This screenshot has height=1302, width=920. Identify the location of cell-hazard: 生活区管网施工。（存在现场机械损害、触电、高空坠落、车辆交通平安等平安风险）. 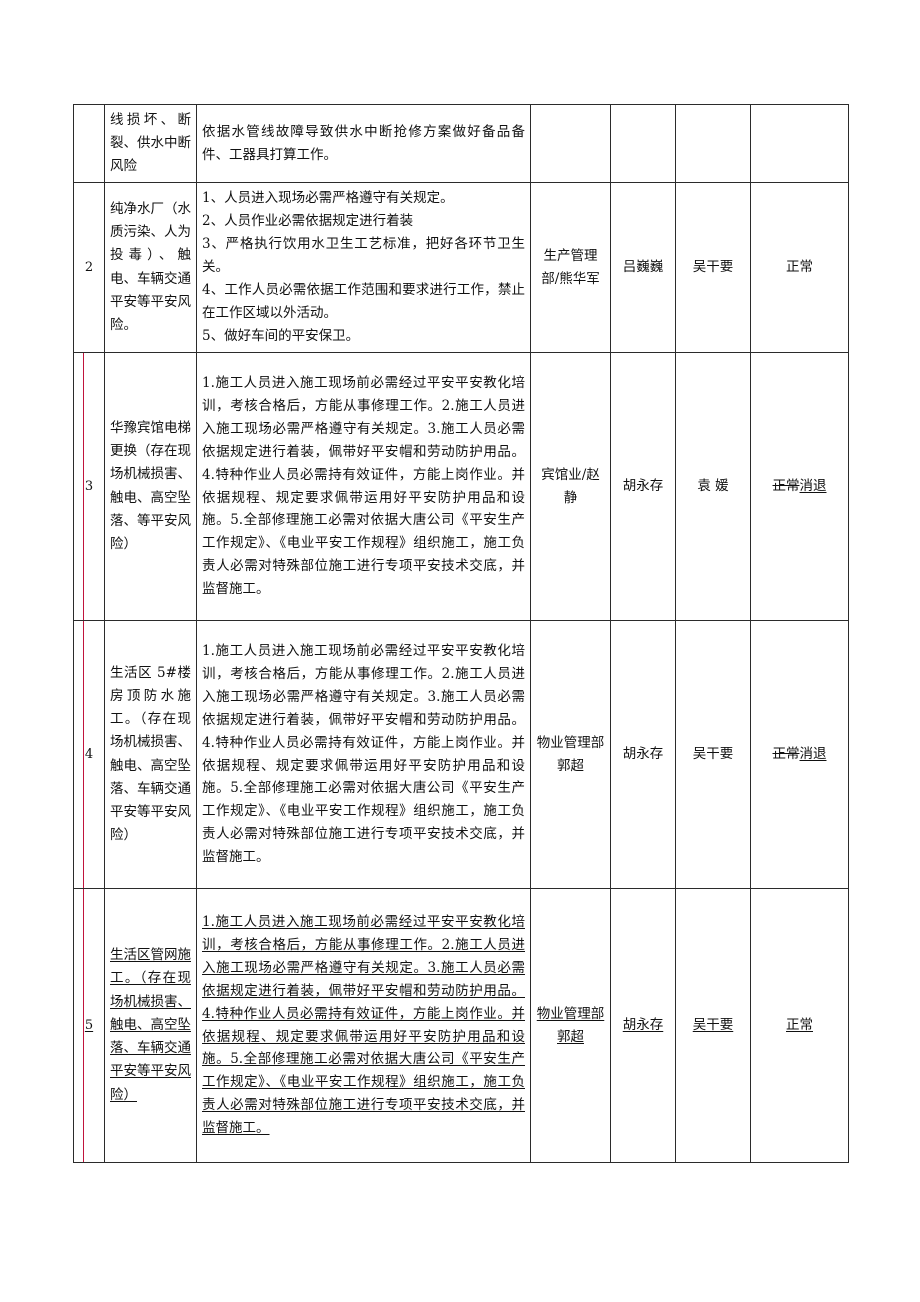
(150, 1025).